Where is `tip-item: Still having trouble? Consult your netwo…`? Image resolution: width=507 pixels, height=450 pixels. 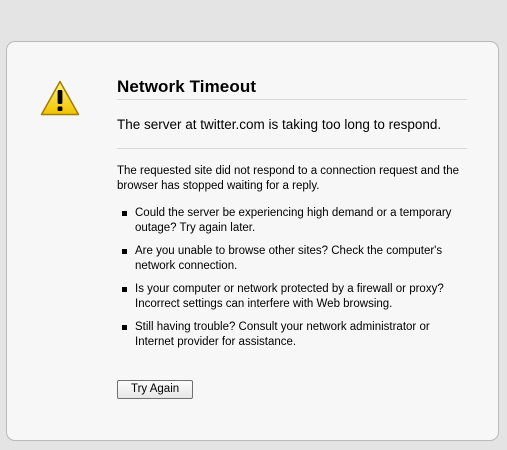
tip-item: Still having trouble? Consult your netwo… is located at coordinates (292, 335).